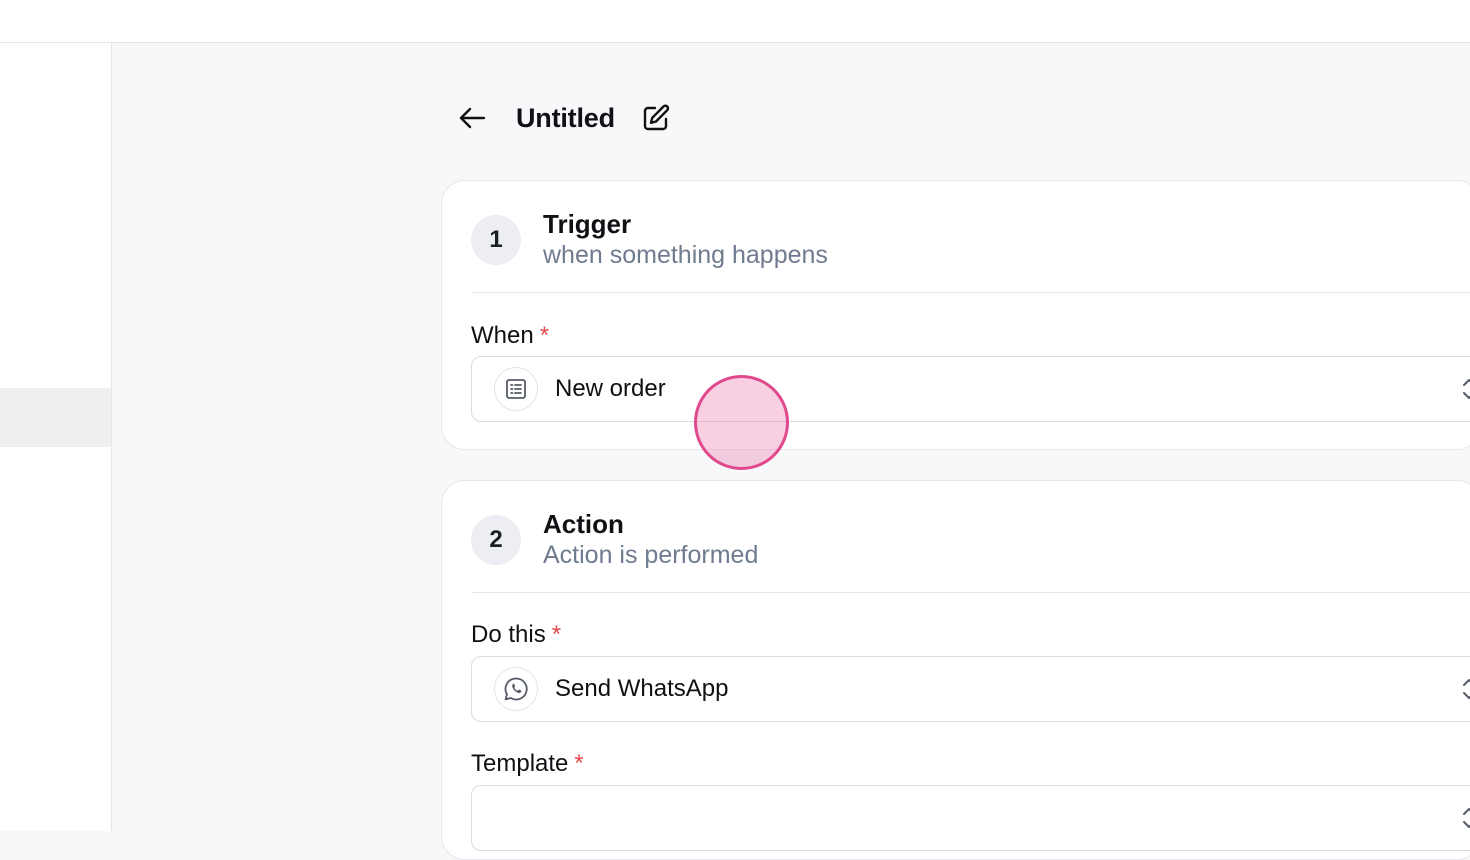 The width and height of the screenshot is (1470, 860). What do you see at coordinates (587, 224) in the screenshot?
I see `step-title: Trigger` at bounding box center [587, 224].